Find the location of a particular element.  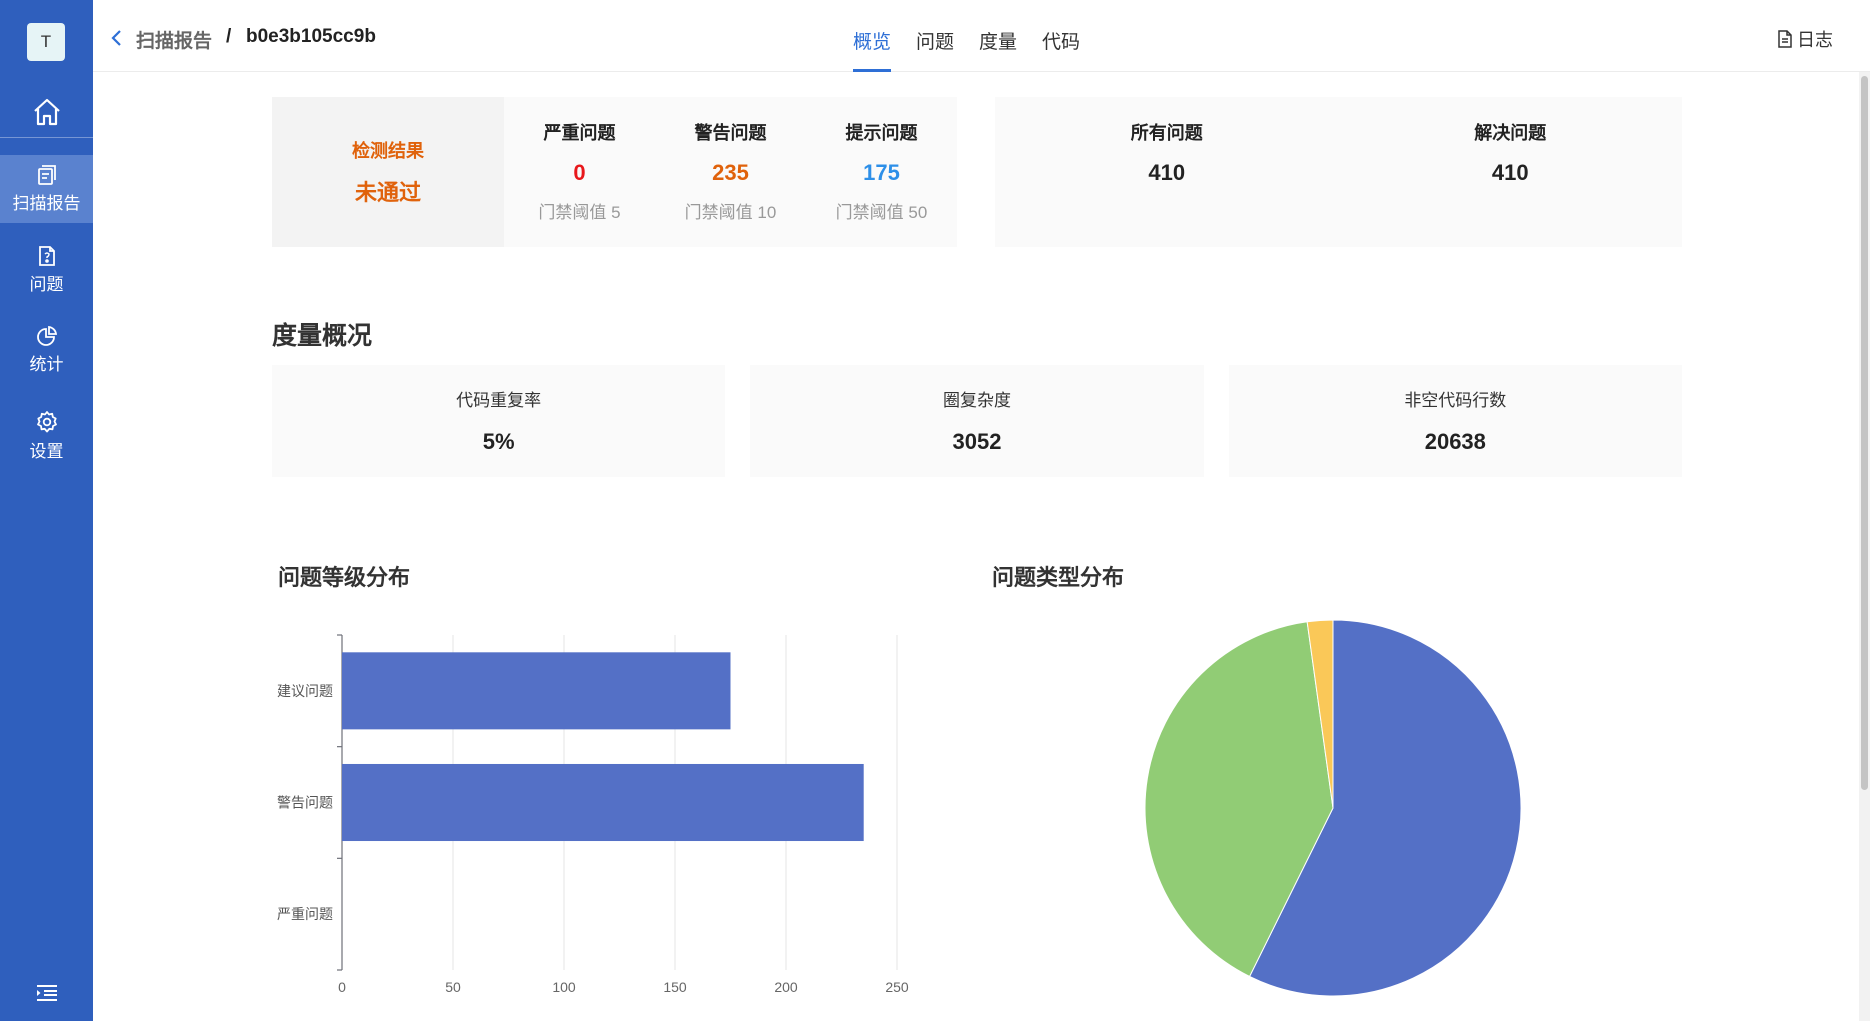

totals-card: 所有问题 410 解决问题 410 is located at coordinates (1338, 172).